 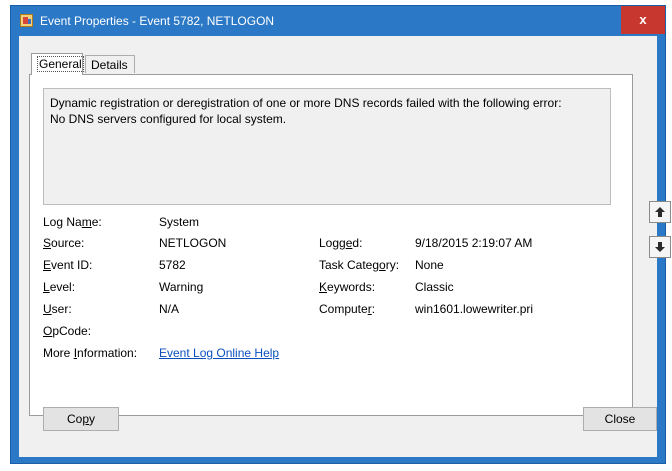 I want to click on previous-event-button, so click(x=660, y=212).